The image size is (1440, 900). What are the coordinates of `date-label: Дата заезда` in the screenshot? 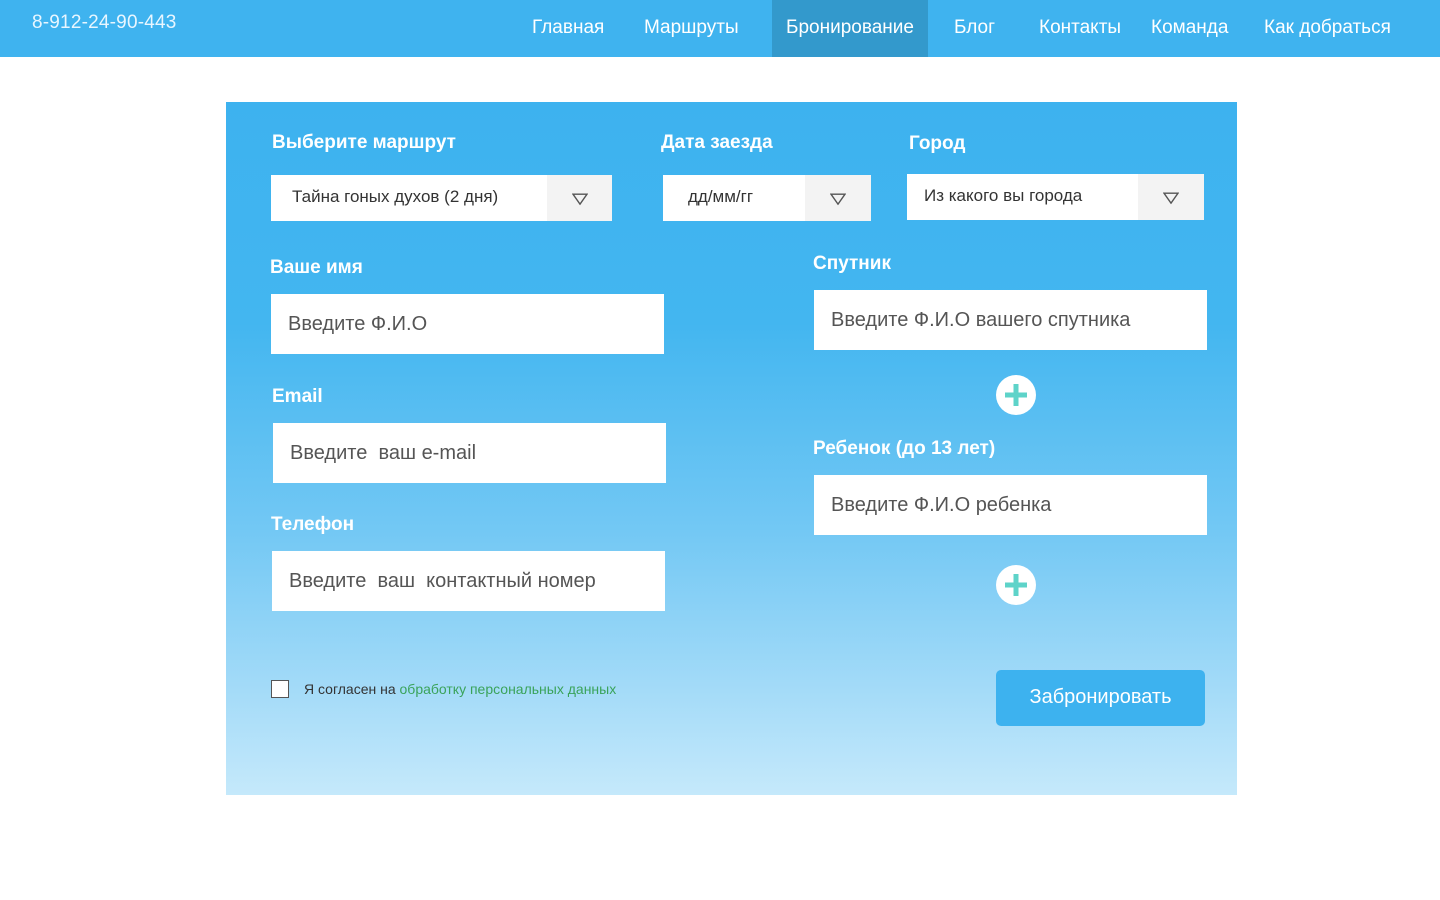 It's located at (717, 142).